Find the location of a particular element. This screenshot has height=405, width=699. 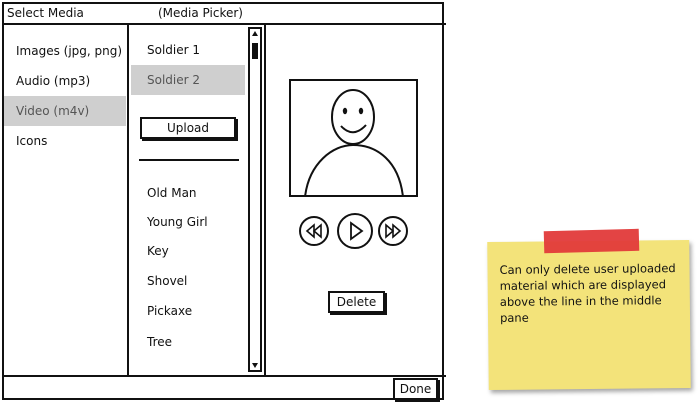

left-pane-divider is located at coordinates (128, 200).